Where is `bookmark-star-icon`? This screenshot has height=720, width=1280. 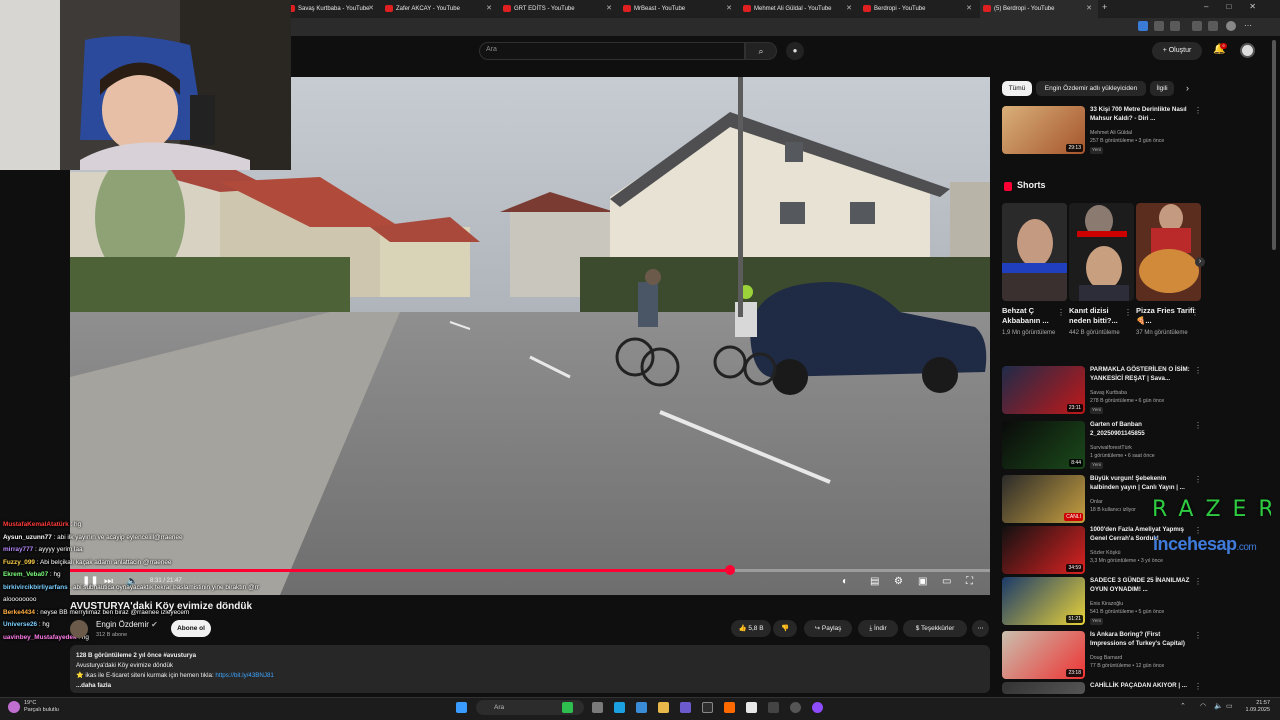 bookmark-star-icon is located at coordinates (1175, 26).